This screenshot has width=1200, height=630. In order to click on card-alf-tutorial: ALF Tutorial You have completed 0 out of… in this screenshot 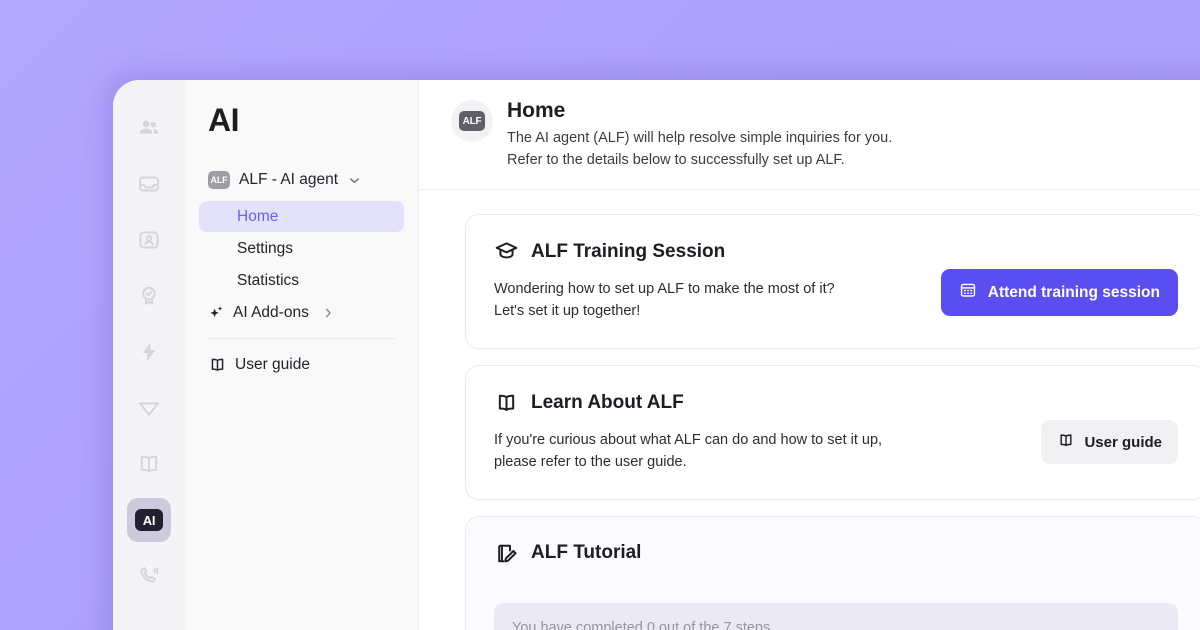, I will do `click(832, 572)`.